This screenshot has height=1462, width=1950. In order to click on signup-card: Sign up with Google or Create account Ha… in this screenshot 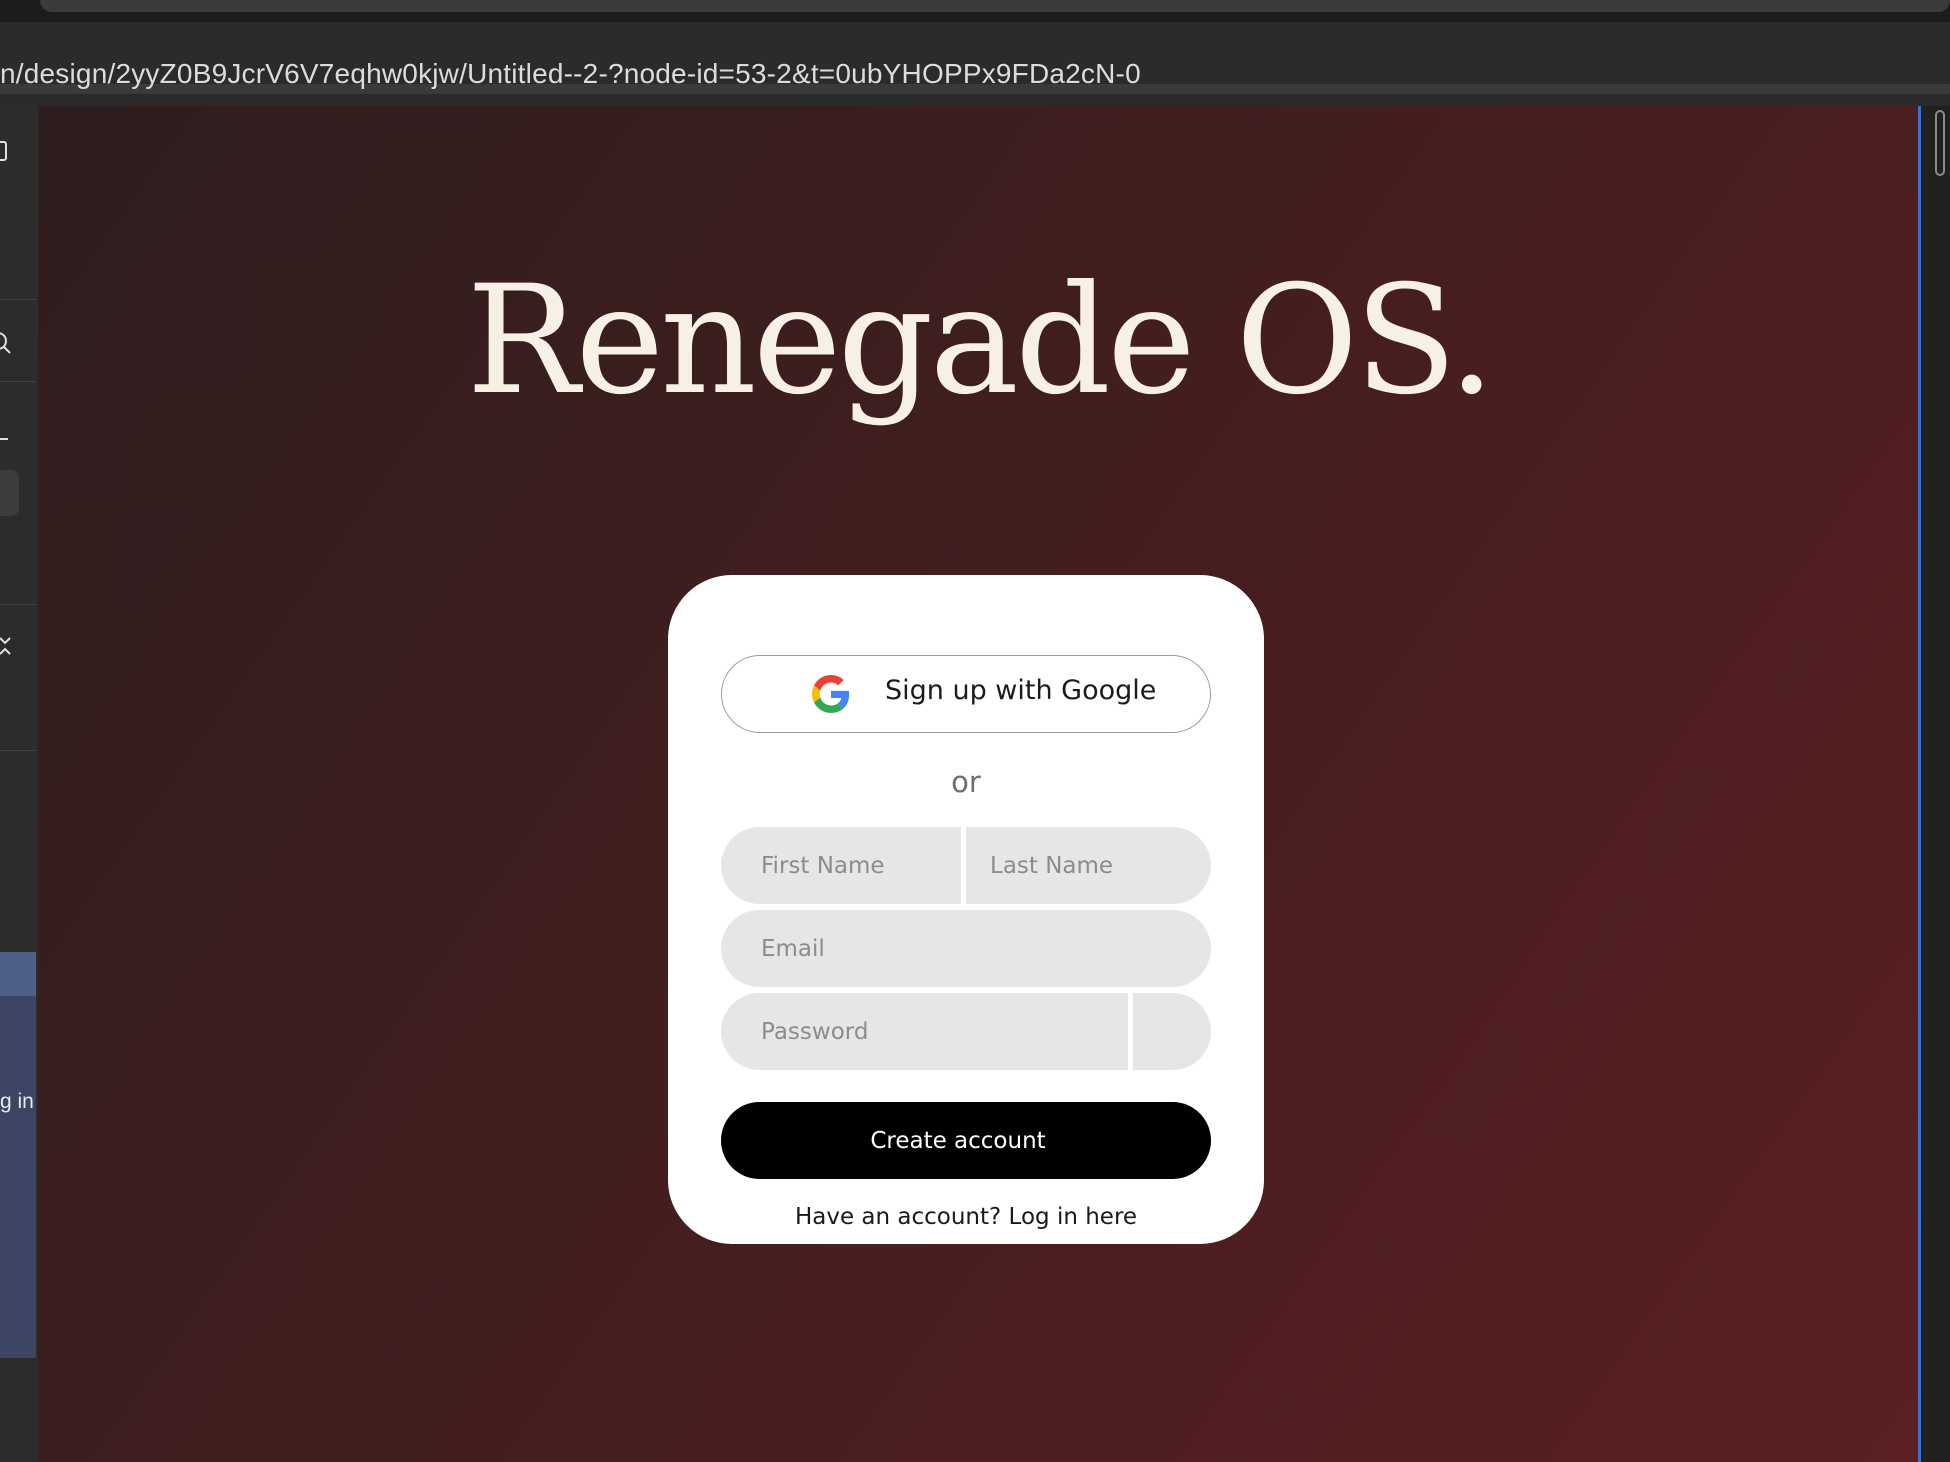, I will do `click(966, 909)`.